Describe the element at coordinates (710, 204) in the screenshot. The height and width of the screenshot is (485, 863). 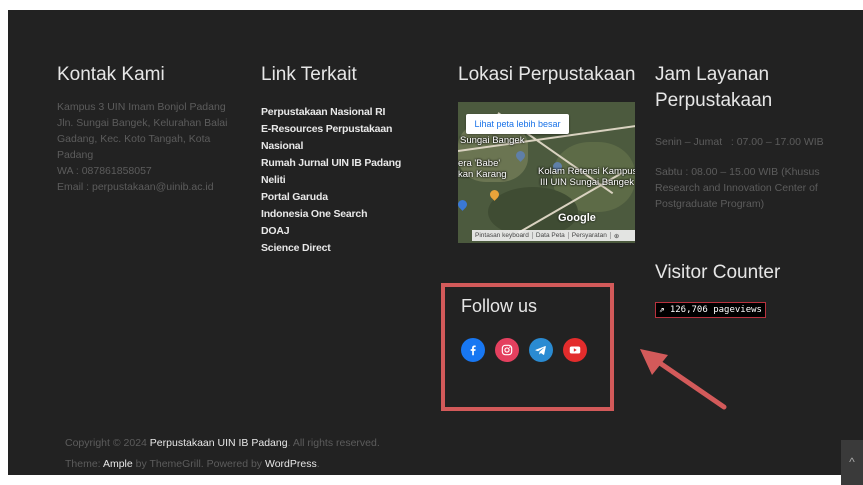
I see `saturday-hours: Postgraduate Program)` at that location.